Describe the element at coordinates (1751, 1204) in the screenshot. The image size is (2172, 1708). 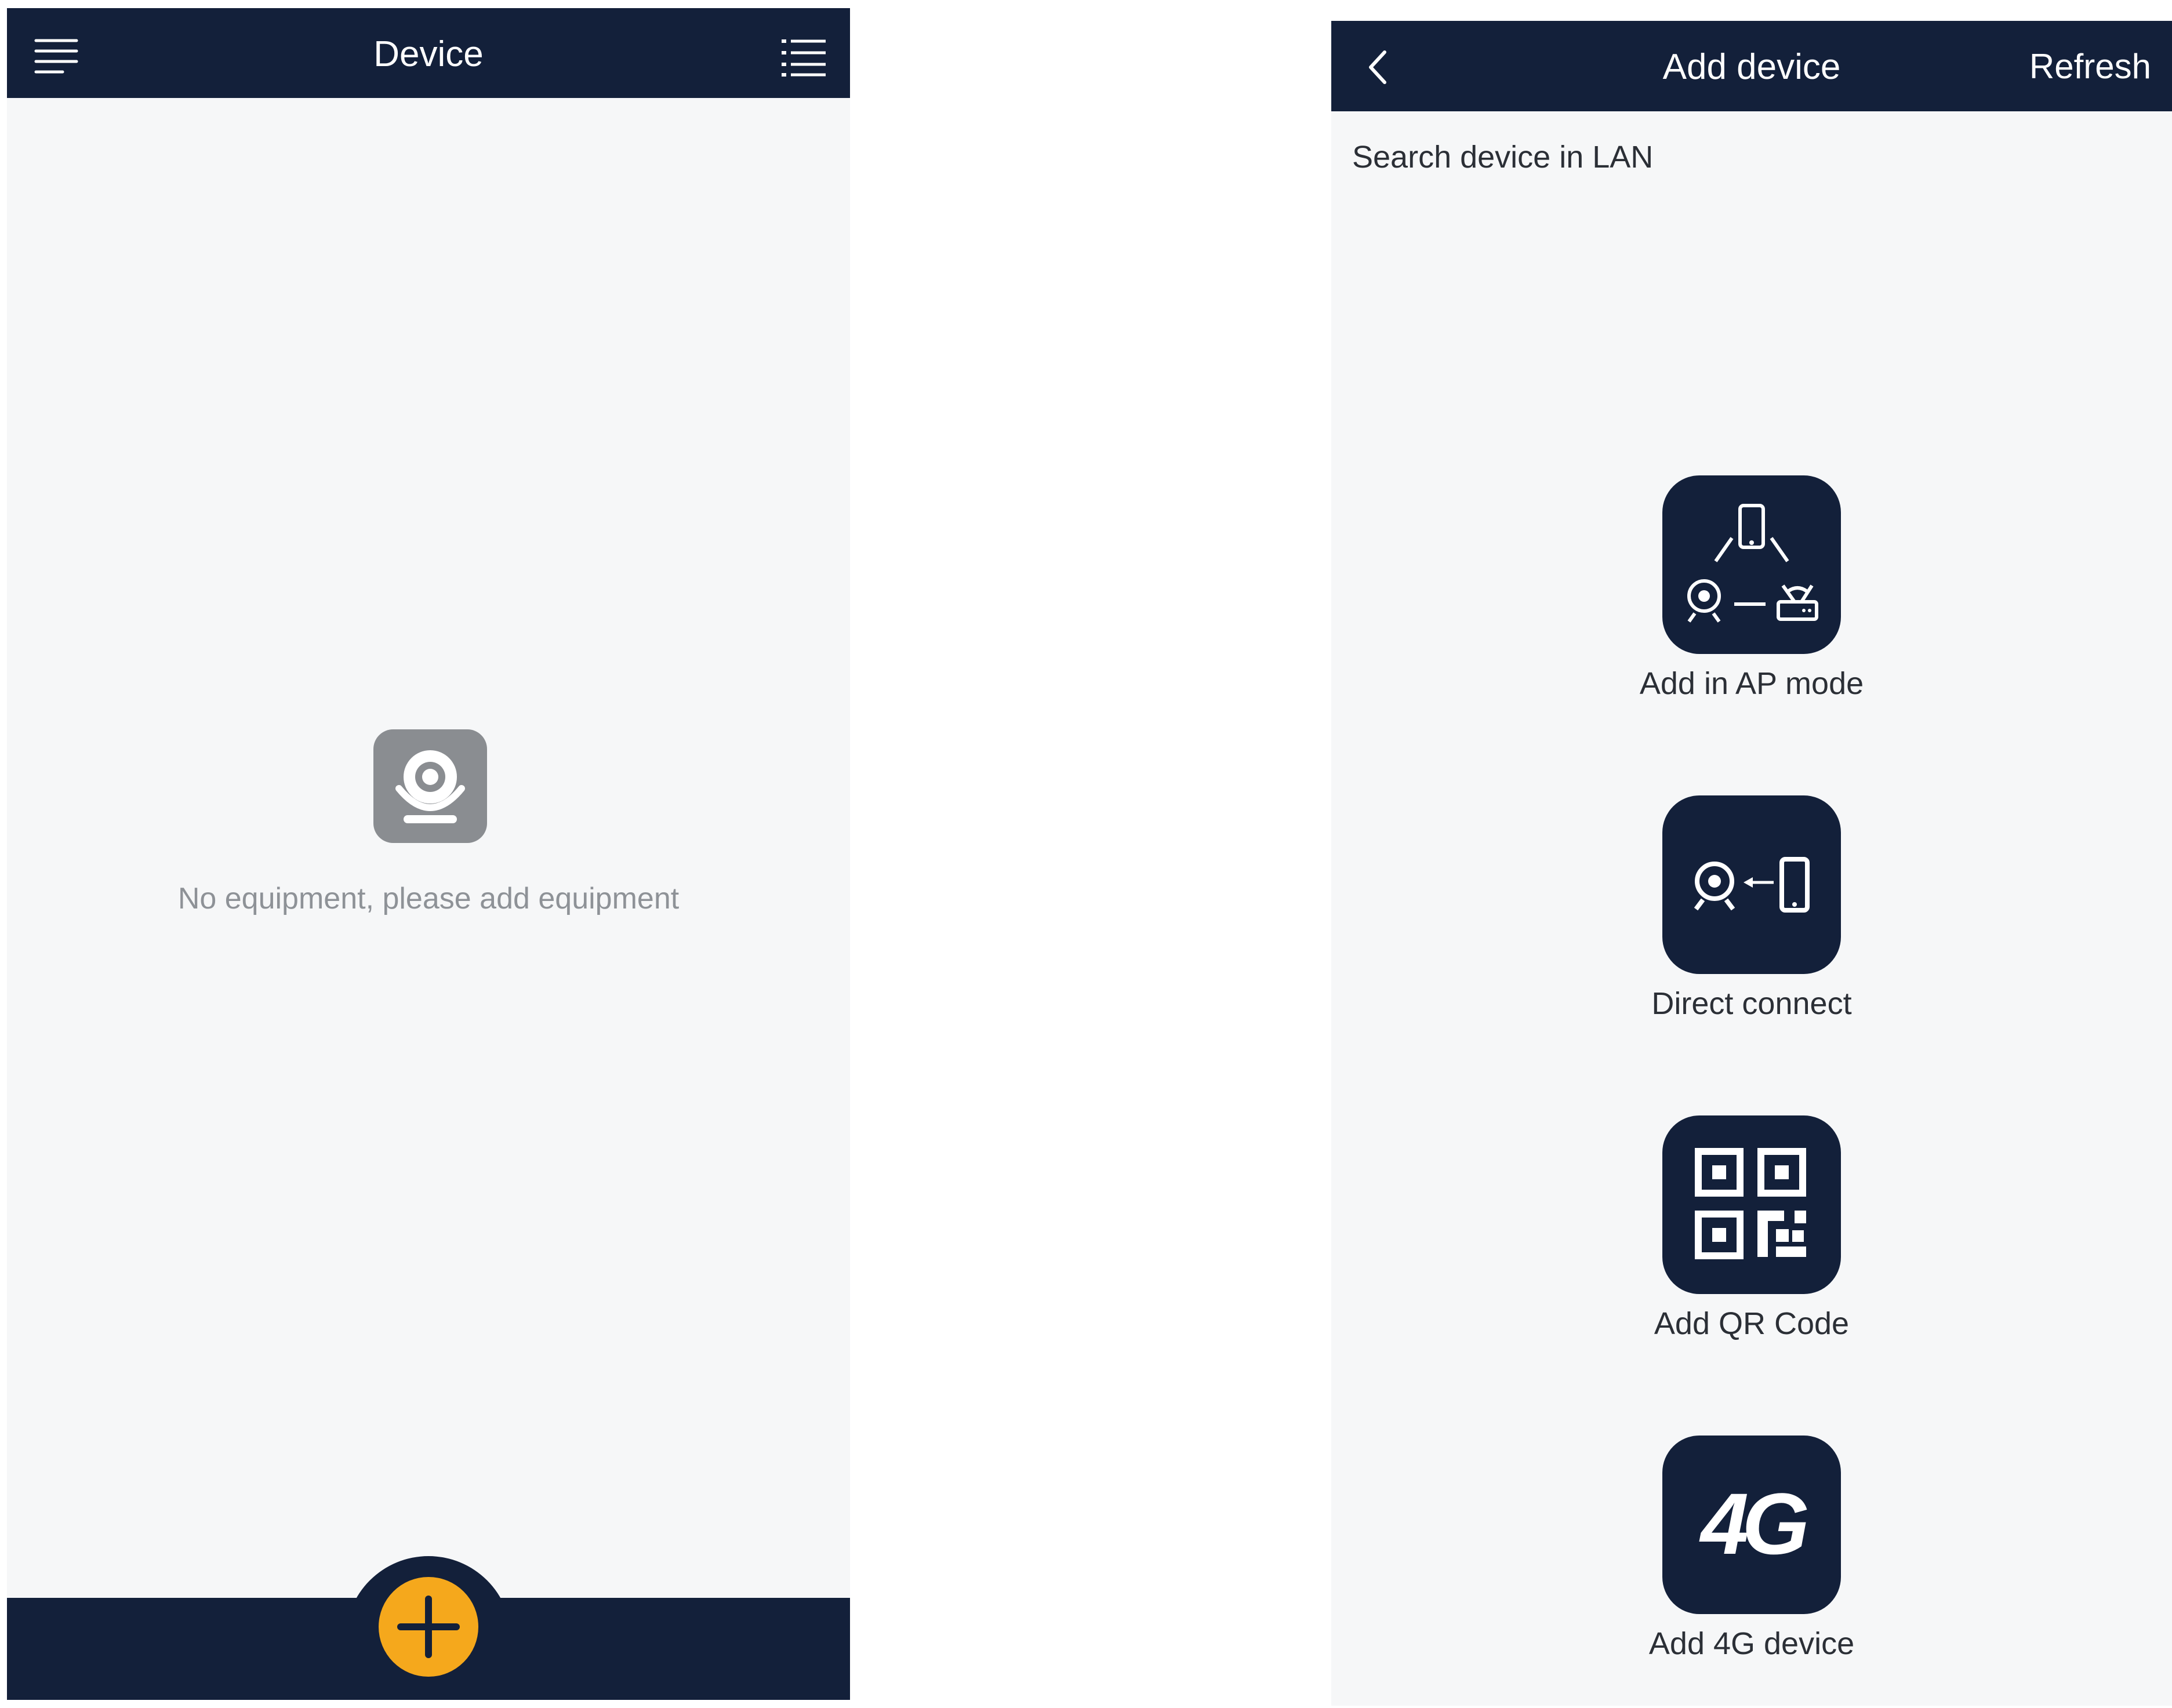
I see `qr-code-icon` at that location.